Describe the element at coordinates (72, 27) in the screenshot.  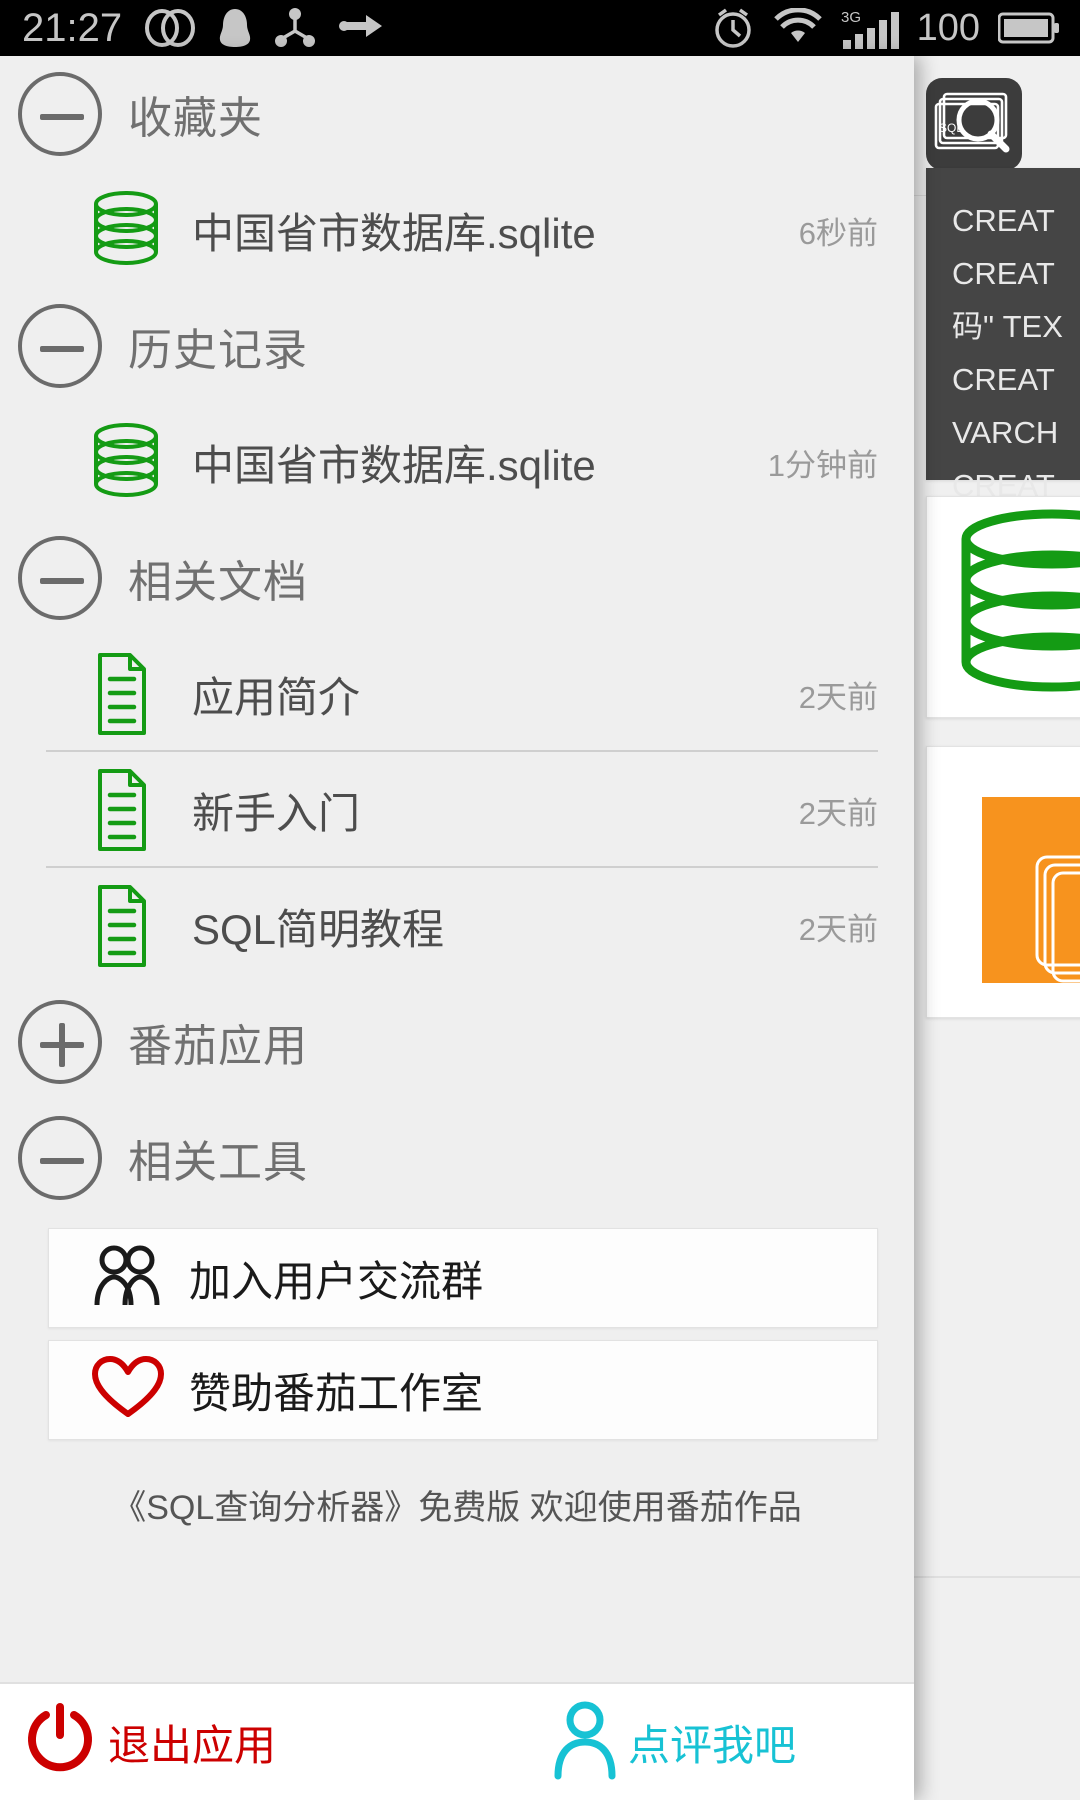
I see `status-clock: 21:27` at that location.